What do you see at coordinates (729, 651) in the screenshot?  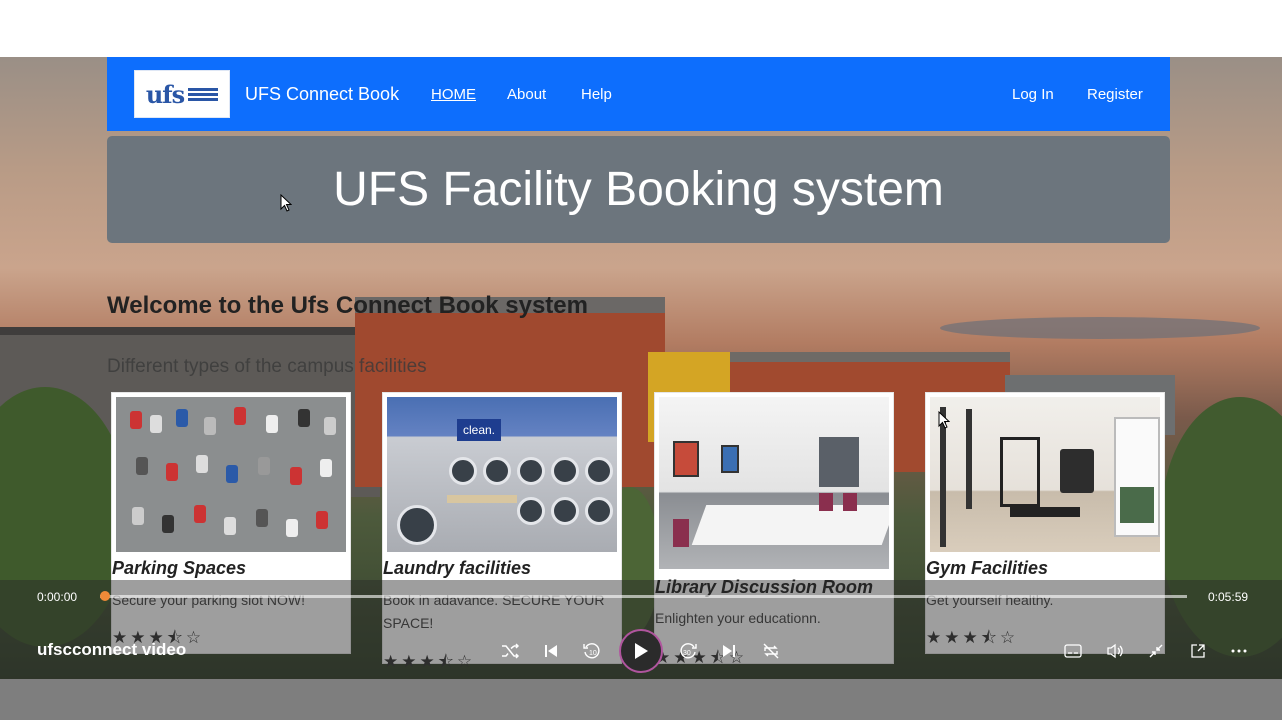 I see `next-icon` at bounding box center [729, 651].